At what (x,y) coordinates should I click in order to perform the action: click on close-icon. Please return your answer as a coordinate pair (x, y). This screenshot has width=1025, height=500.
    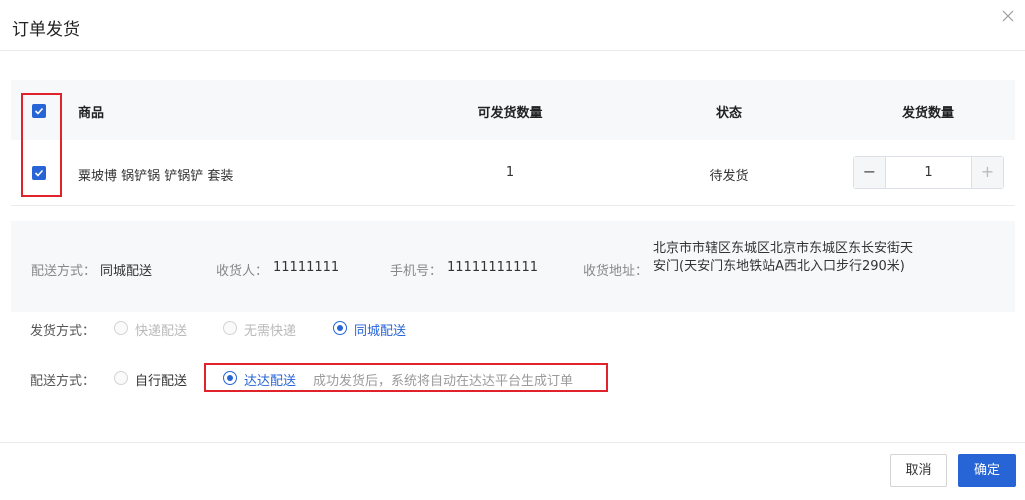
    Looking at the image, I should click on (1008, 16).